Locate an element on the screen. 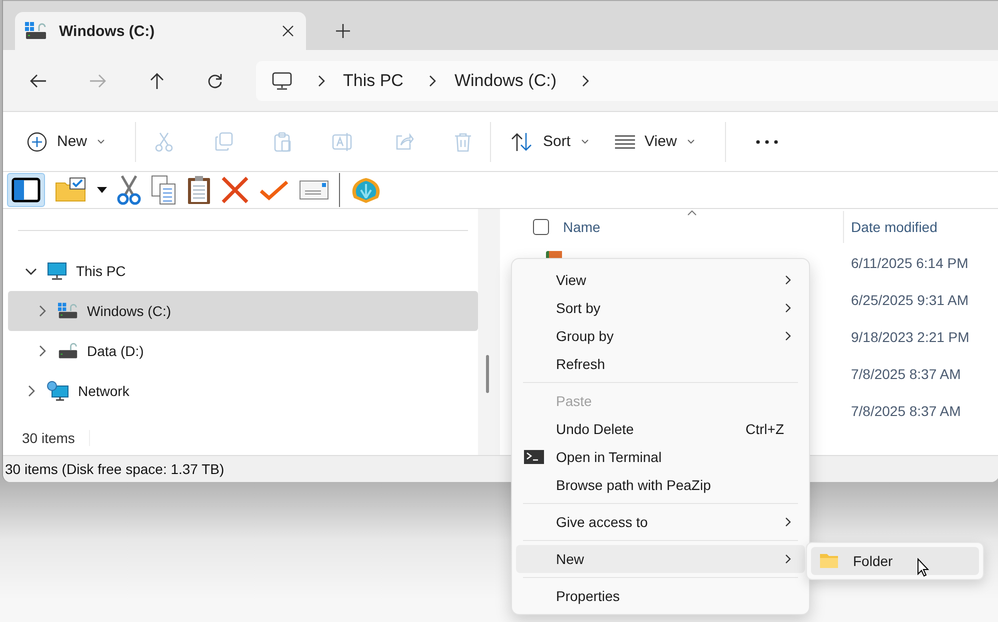  tree-item: This PC is located at coordinates (243, 271).